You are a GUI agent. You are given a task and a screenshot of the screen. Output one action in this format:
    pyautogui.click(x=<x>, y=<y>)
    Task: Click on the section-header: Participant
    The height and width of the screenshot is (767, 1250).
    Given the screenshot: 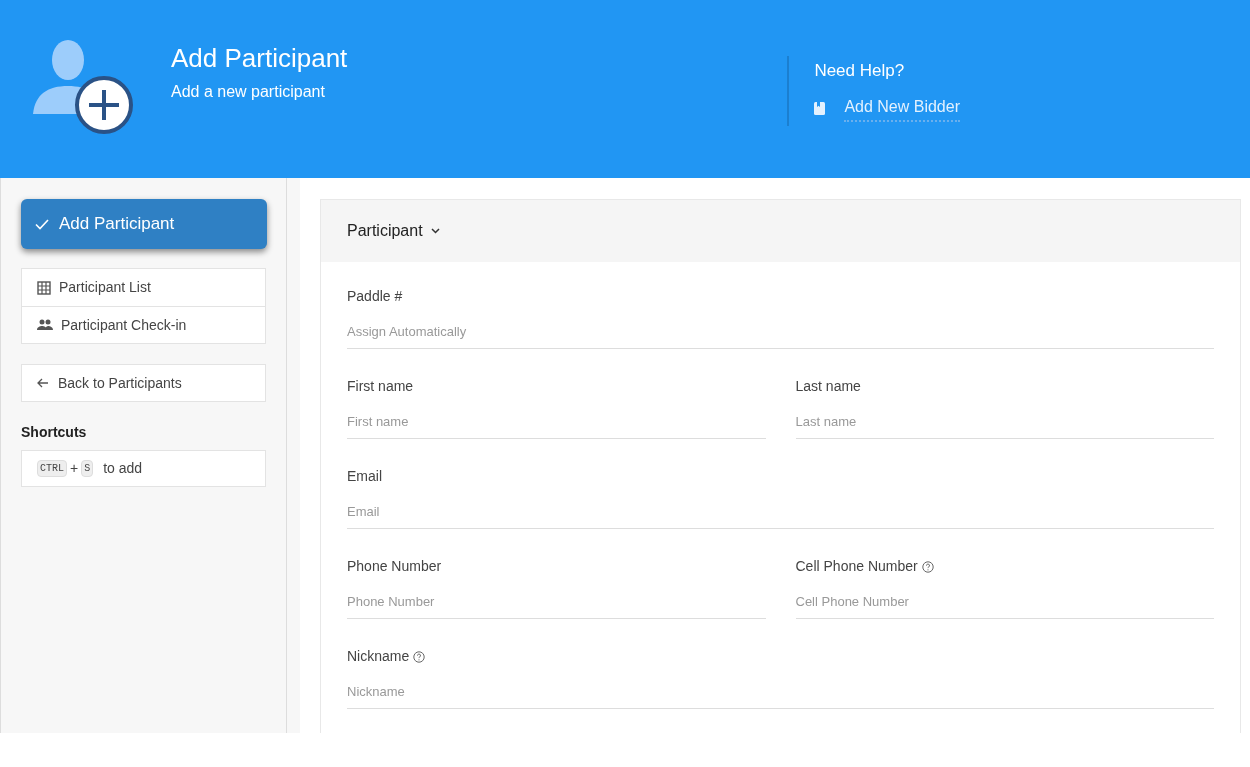 What is the action you would take?
    pyautogui.click(x=780, y=231)
    